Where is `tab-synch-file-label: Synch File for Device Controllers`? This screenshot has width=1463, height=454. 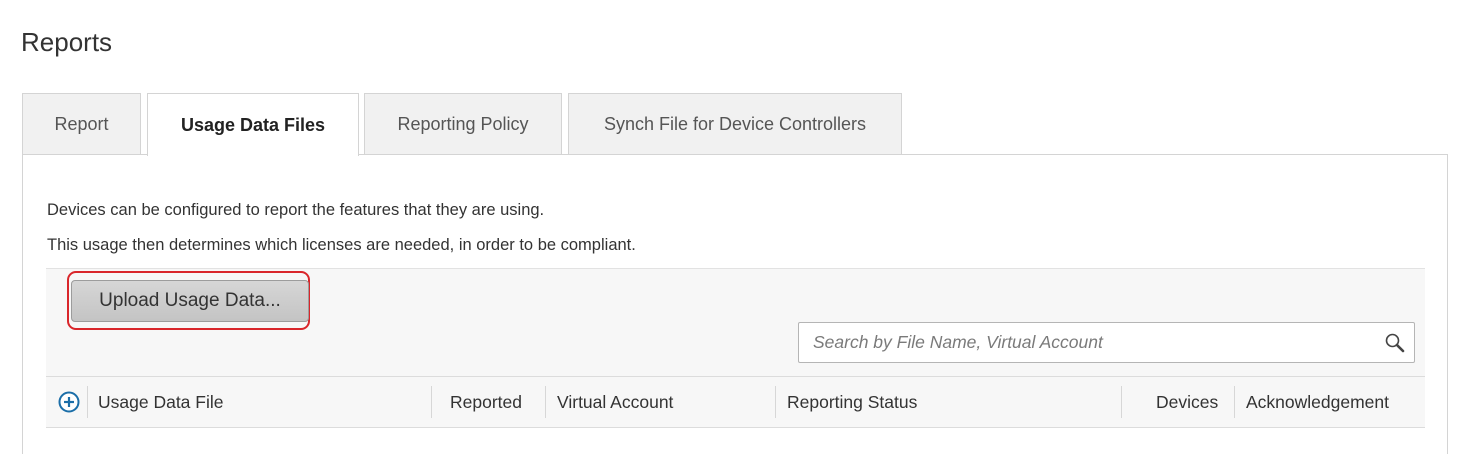 tab-synch-file-label: Synch File for Device Controllers is located at coordinates (735, 123).